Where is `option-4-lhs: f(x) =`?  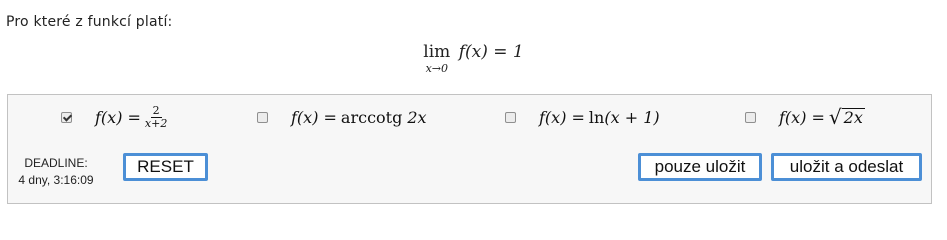 option-4-lhs: f(x) = is located at coordinates (802, 117).